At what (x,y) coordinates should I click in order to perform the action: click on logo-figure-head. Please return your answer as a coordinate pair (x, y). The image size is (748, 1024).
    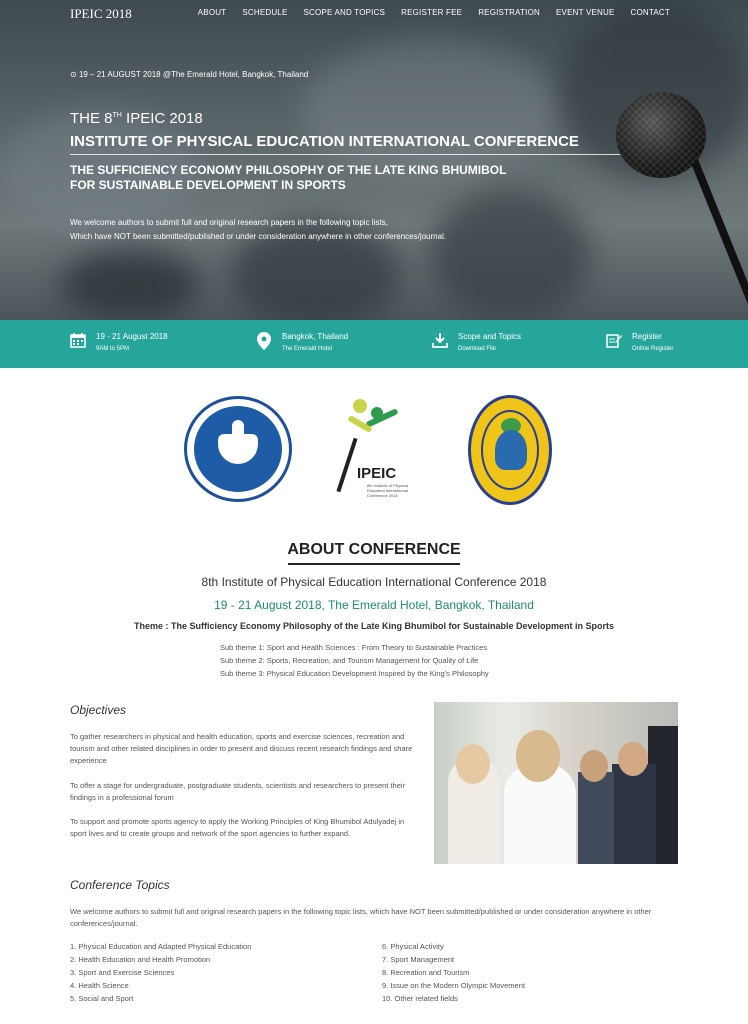
    Looking at the image, I should click on (360, 406).